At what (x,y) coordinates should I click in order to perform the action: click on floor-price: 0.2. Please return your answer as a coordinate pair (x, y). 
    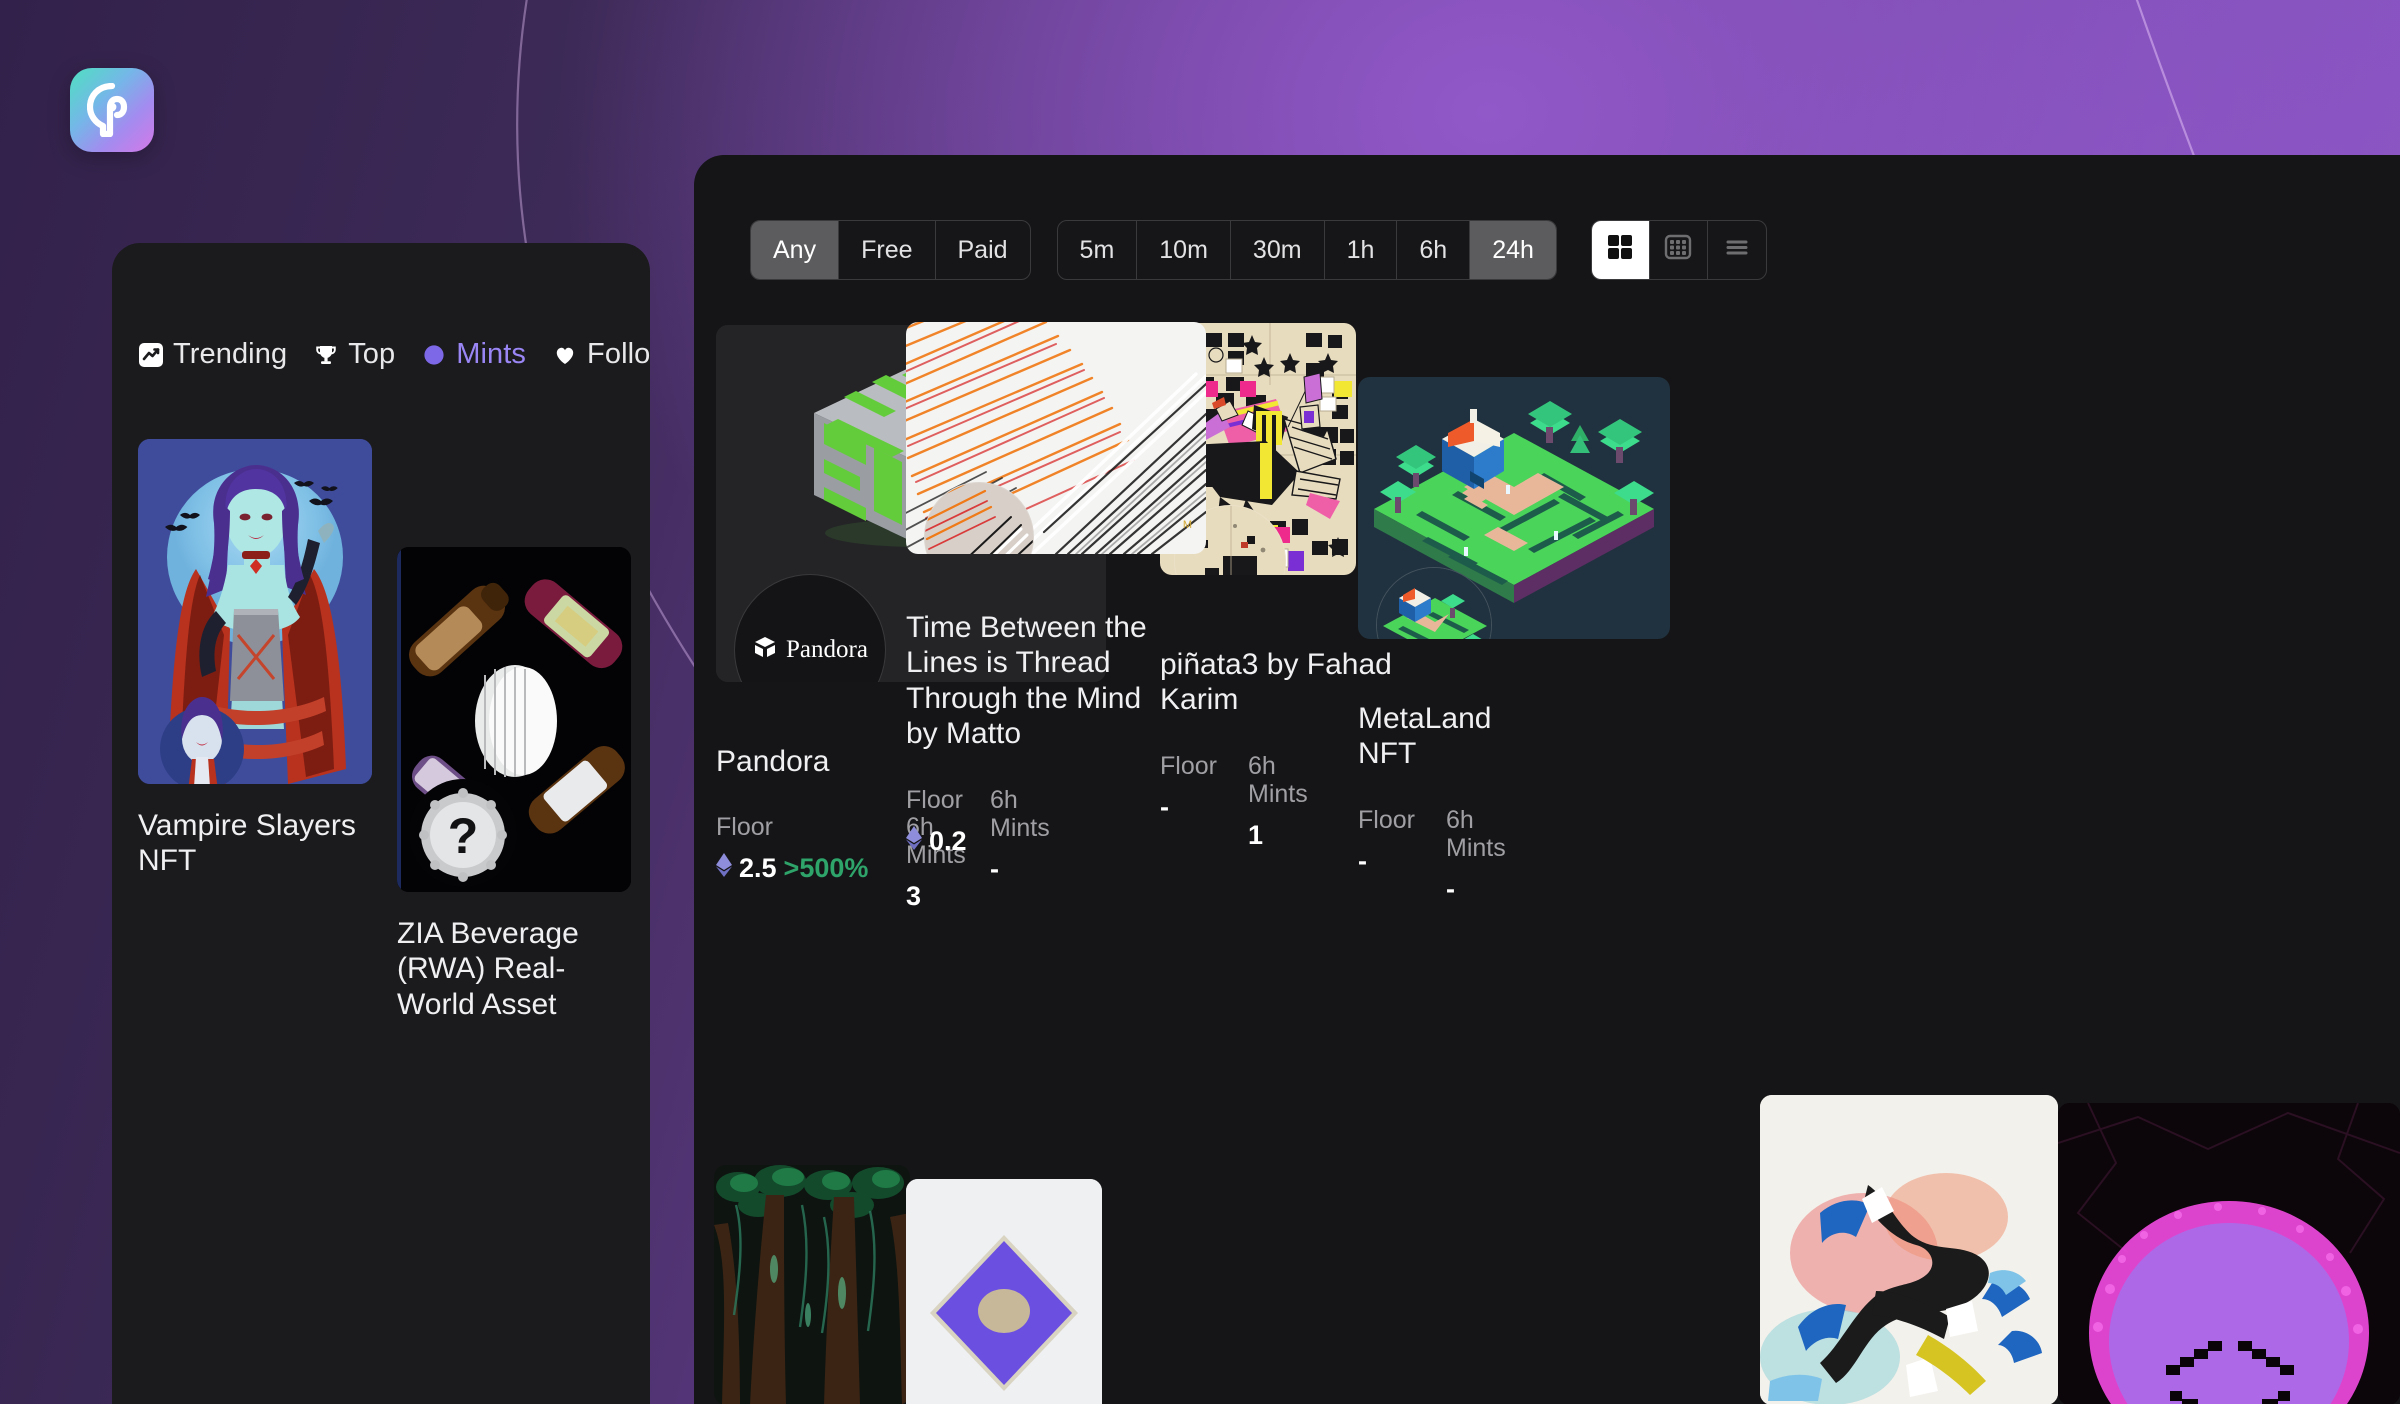
    Looking at the image, I should click on (948, 840).